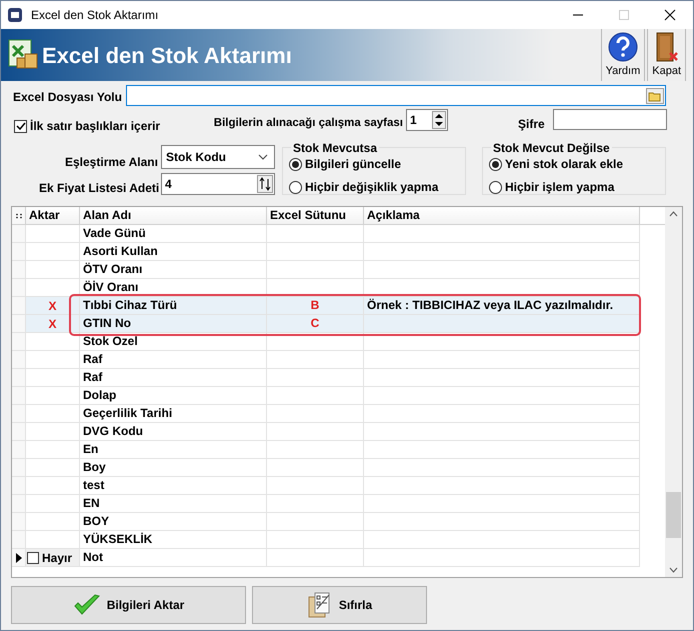 This screenshot has width=694, height=631. What do you see at coordinates (396, 95) in the screenshot?
I see `file-path-field` at bounding box center [396, 95].